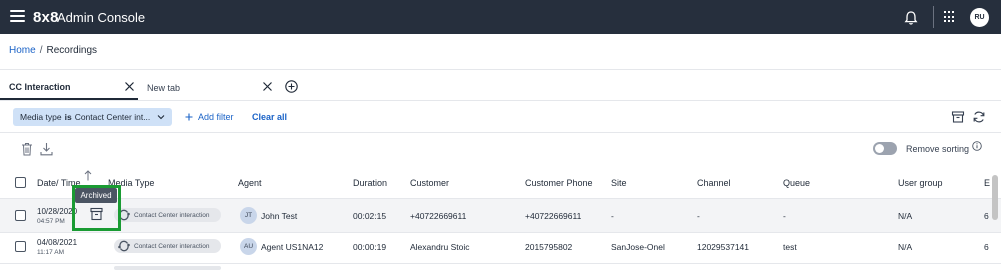 This screenshot has width=1001, height=270. Describe the element at coordinates (57, 242) in the screenshot. I see `row-date: 04/08/2021` at that location.